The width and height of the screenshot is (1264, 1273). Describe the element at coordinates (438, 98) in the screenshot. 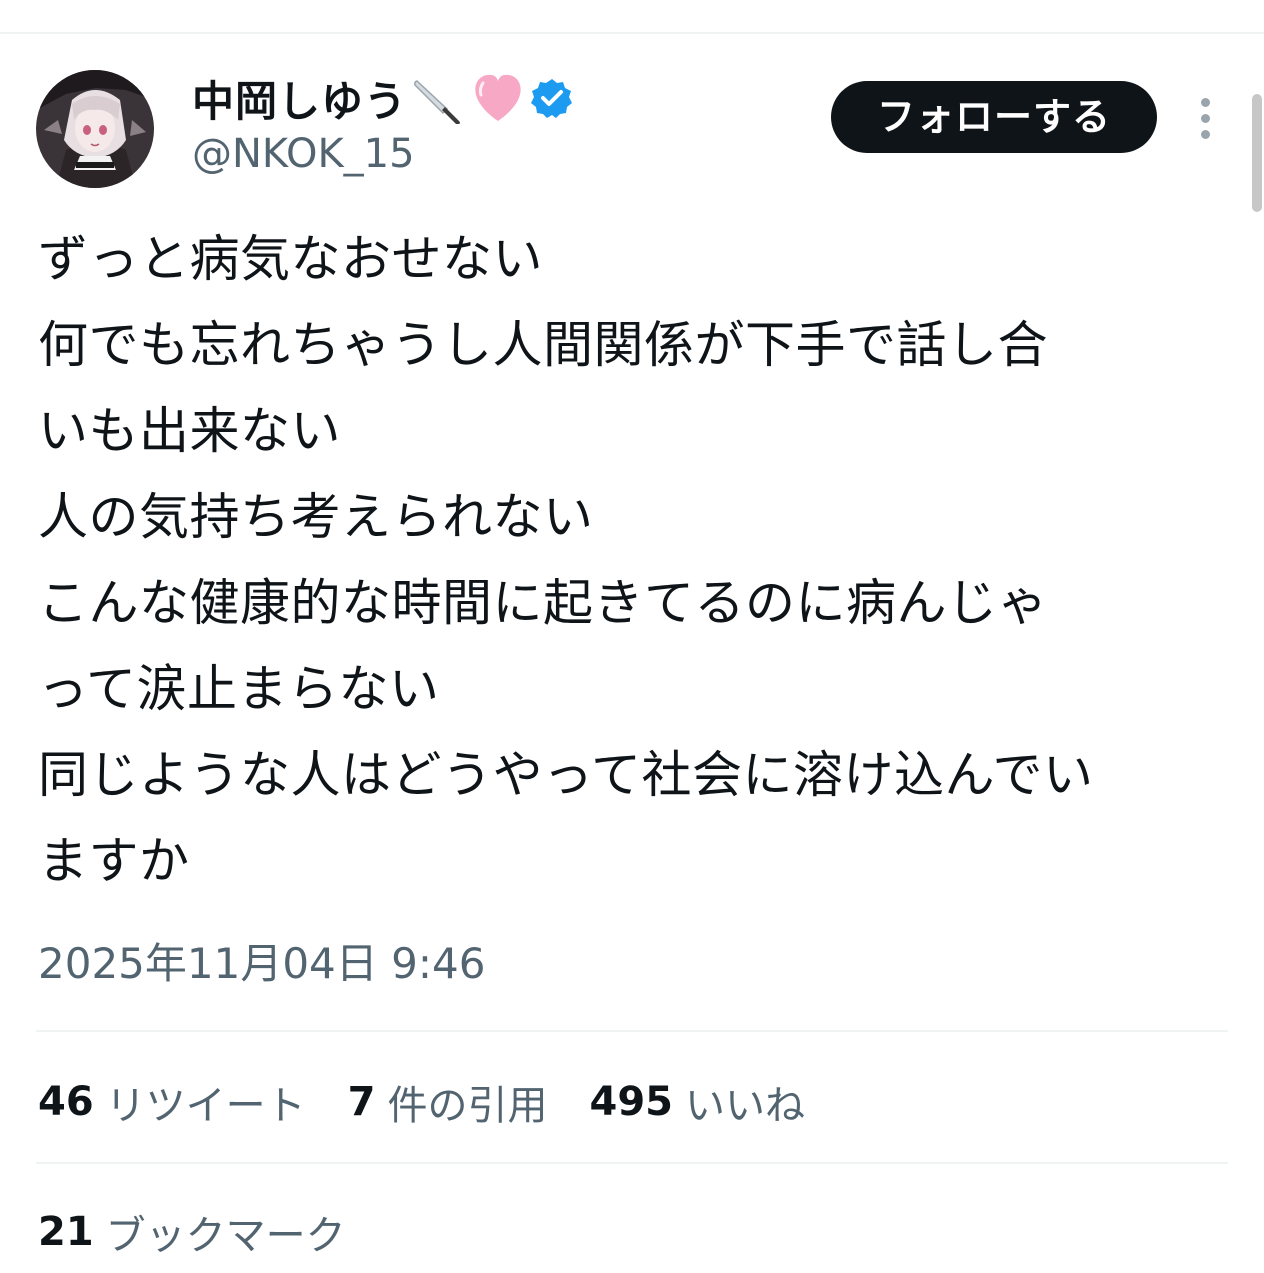

I see `knife-icon` at that location.